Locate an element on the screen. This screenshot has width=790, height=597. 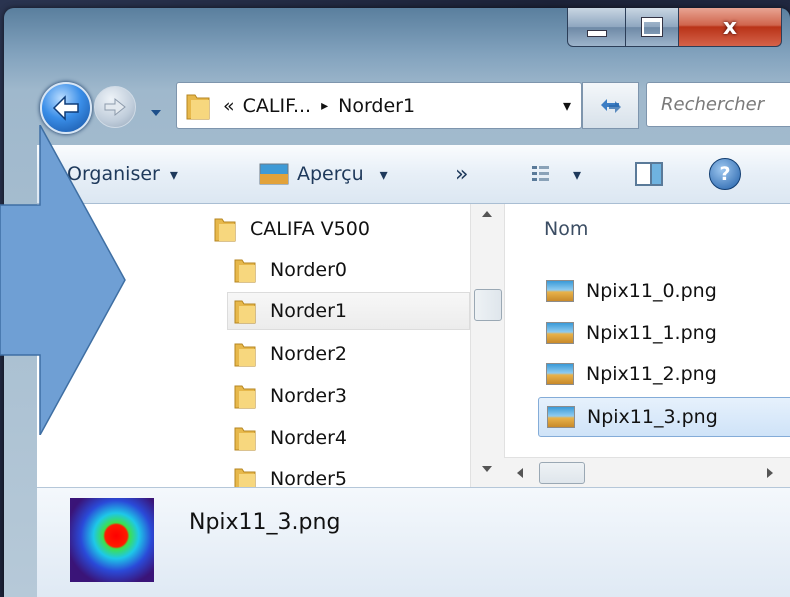
scroll-right-icon is located at coordinates (770, 473).